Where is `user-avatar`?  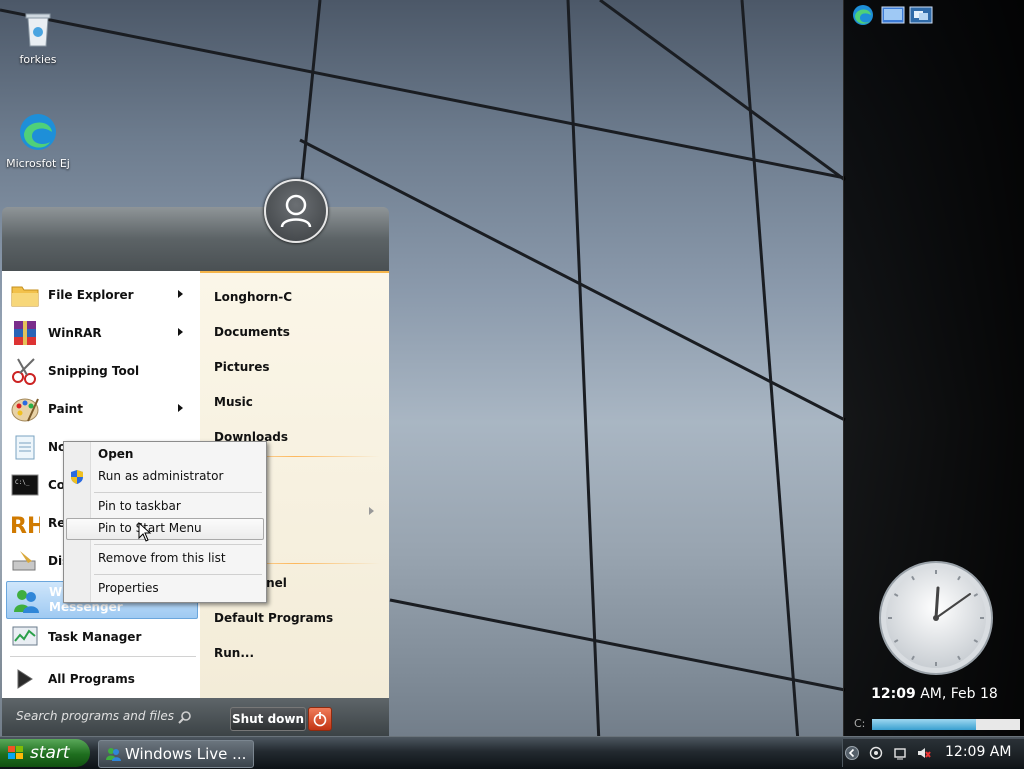 user-avatar is located at coordinates (296, 211).